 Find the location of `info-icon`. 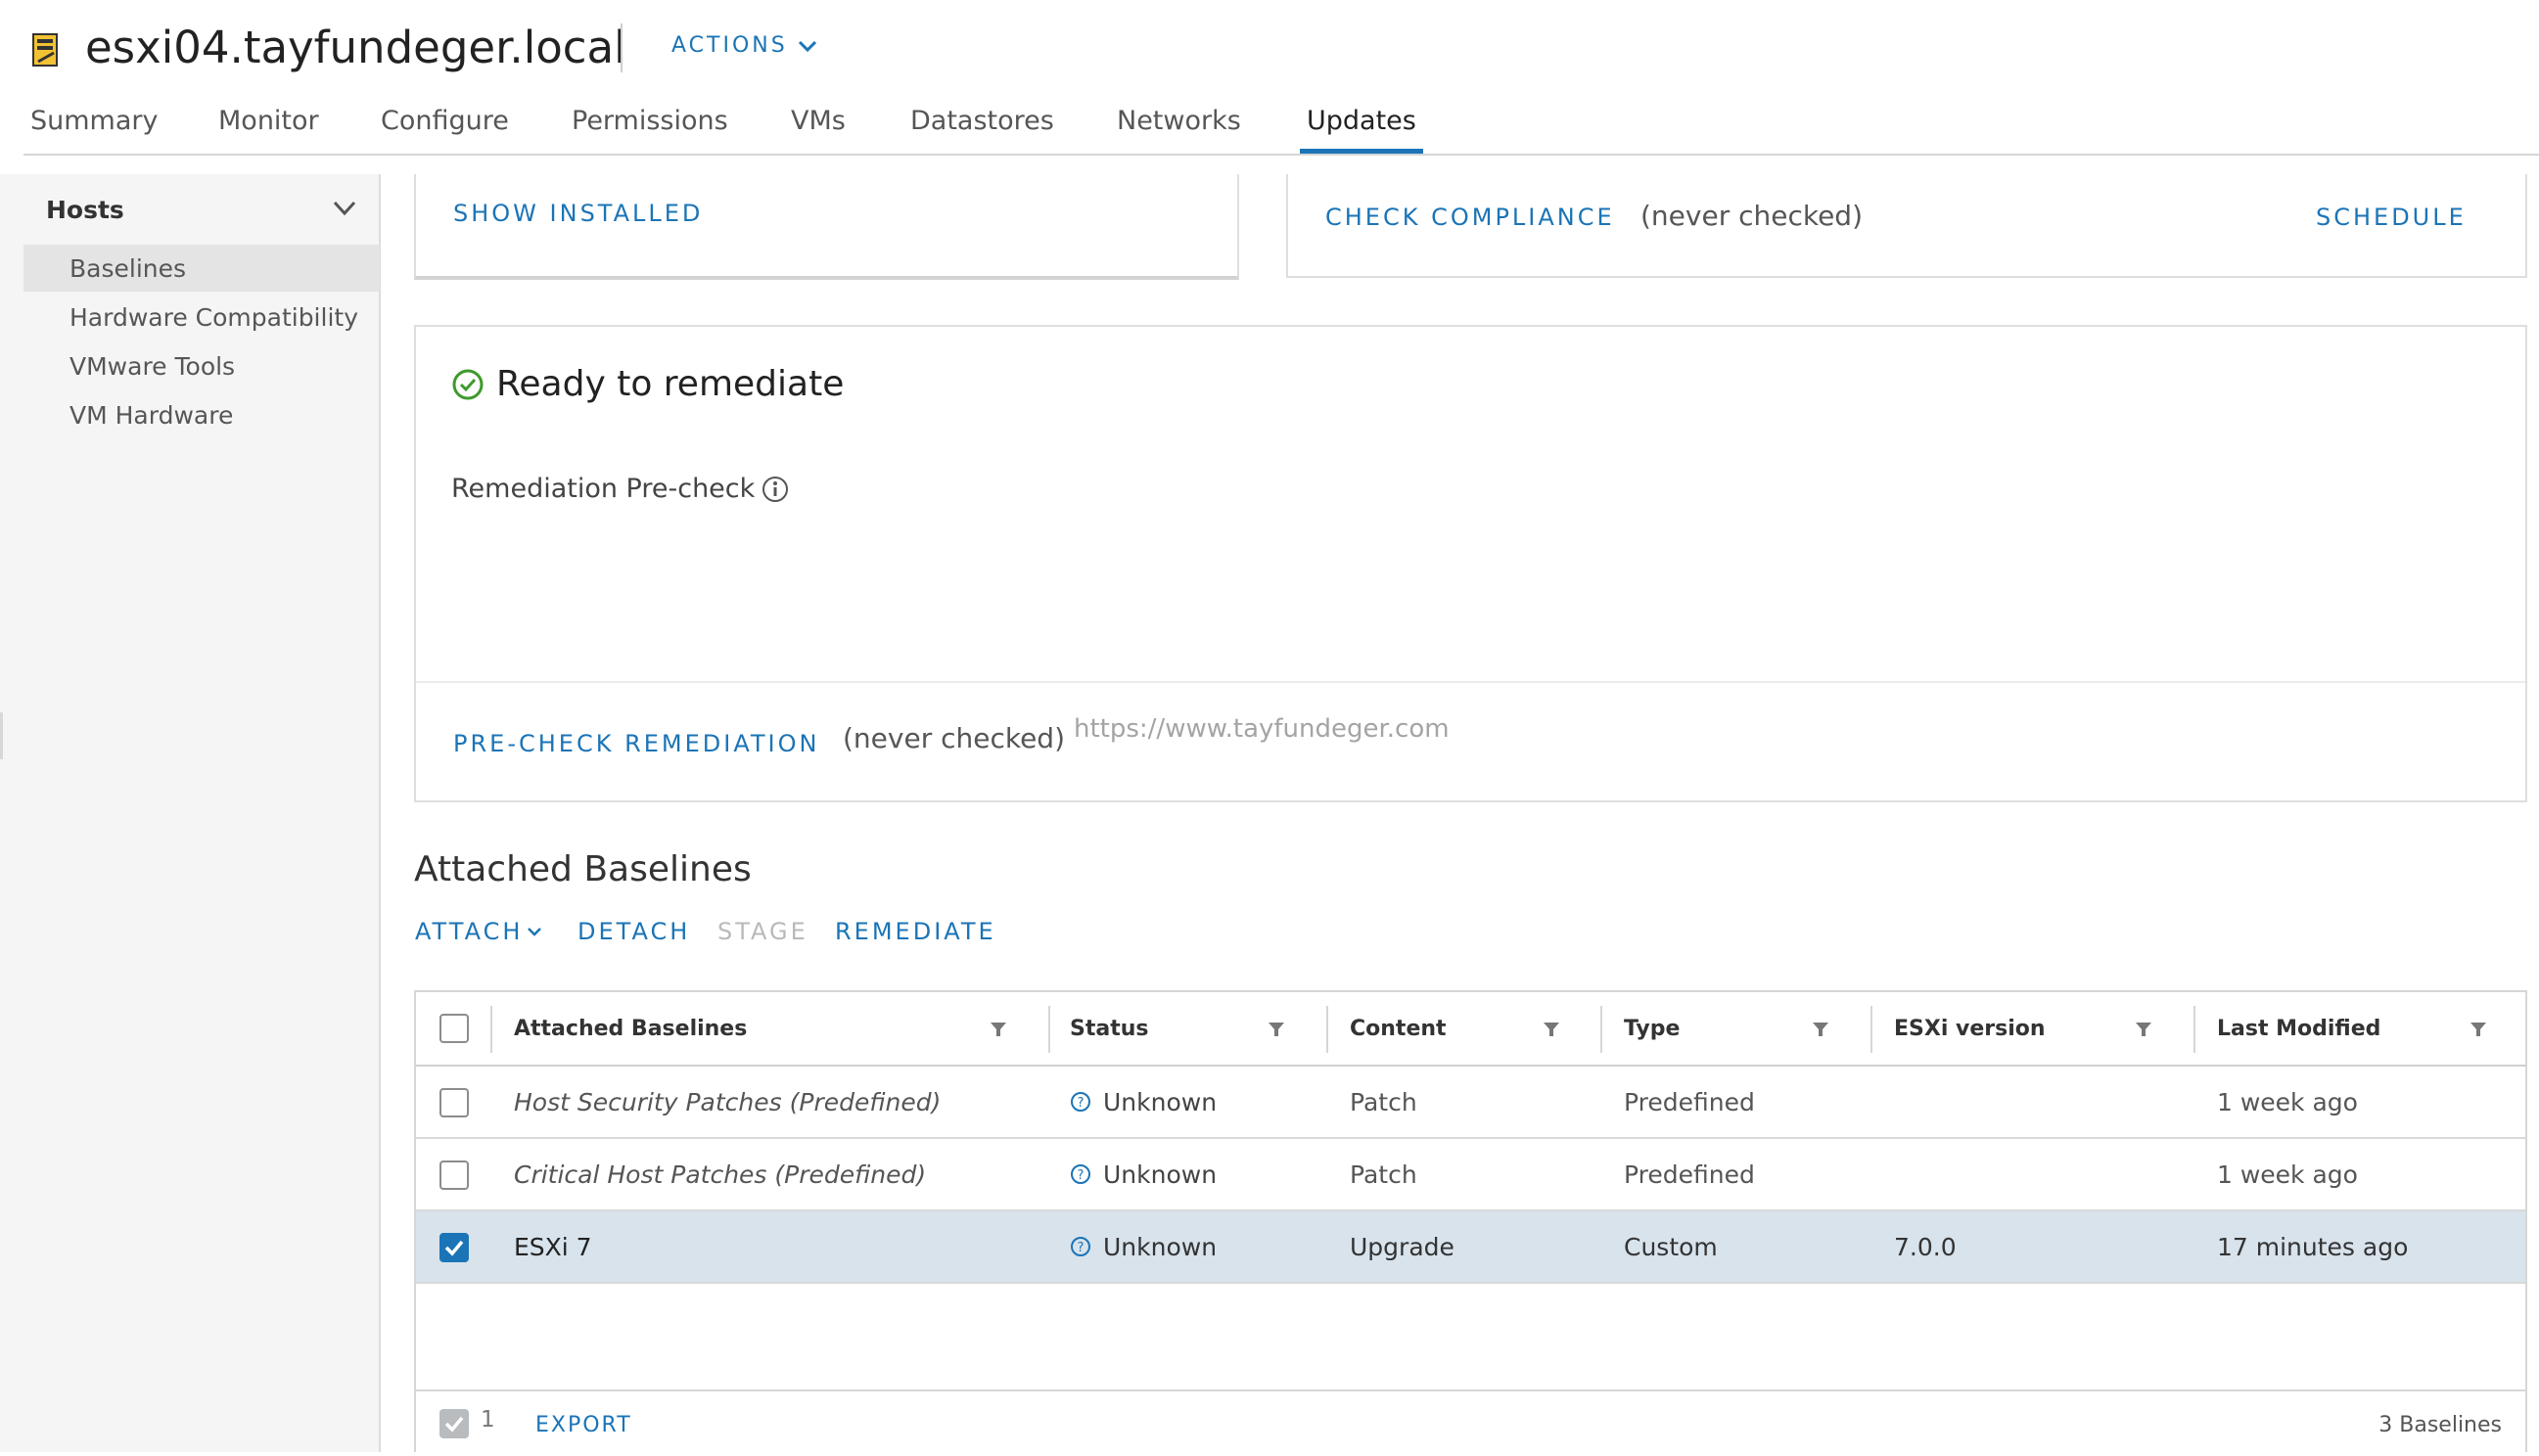

info-icon is located at coordinates (775, 489).